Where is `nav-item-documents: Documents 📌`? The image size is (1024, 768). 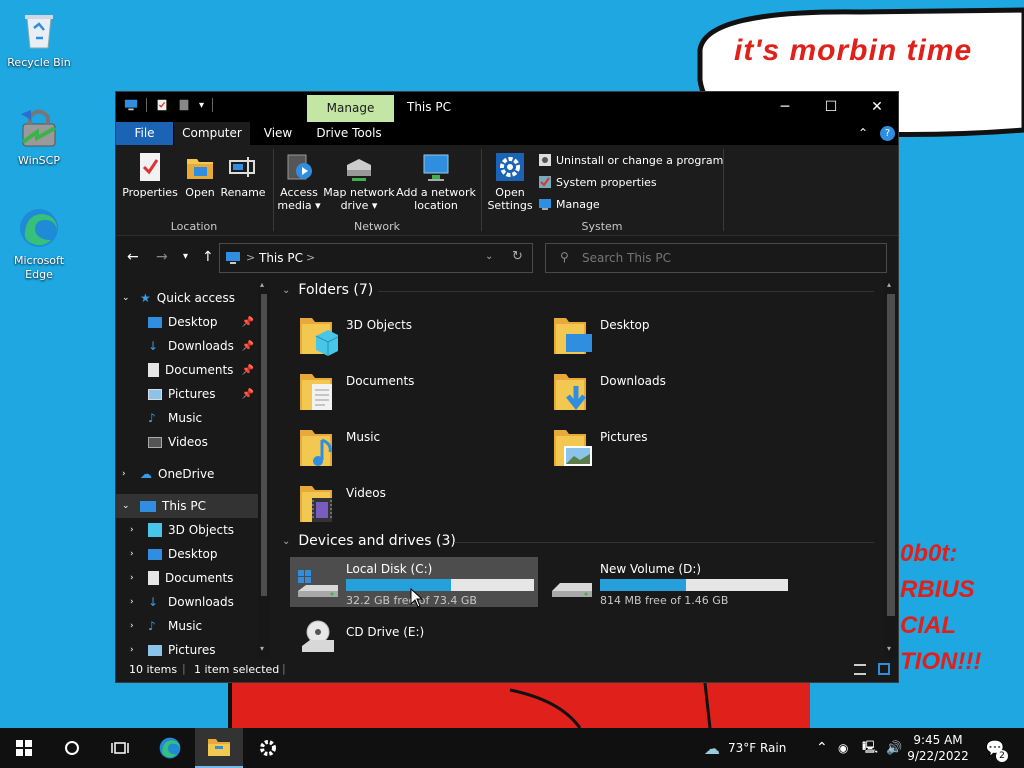
nav-item-documents: Documents 📌 is located at coordinates (201, 370).